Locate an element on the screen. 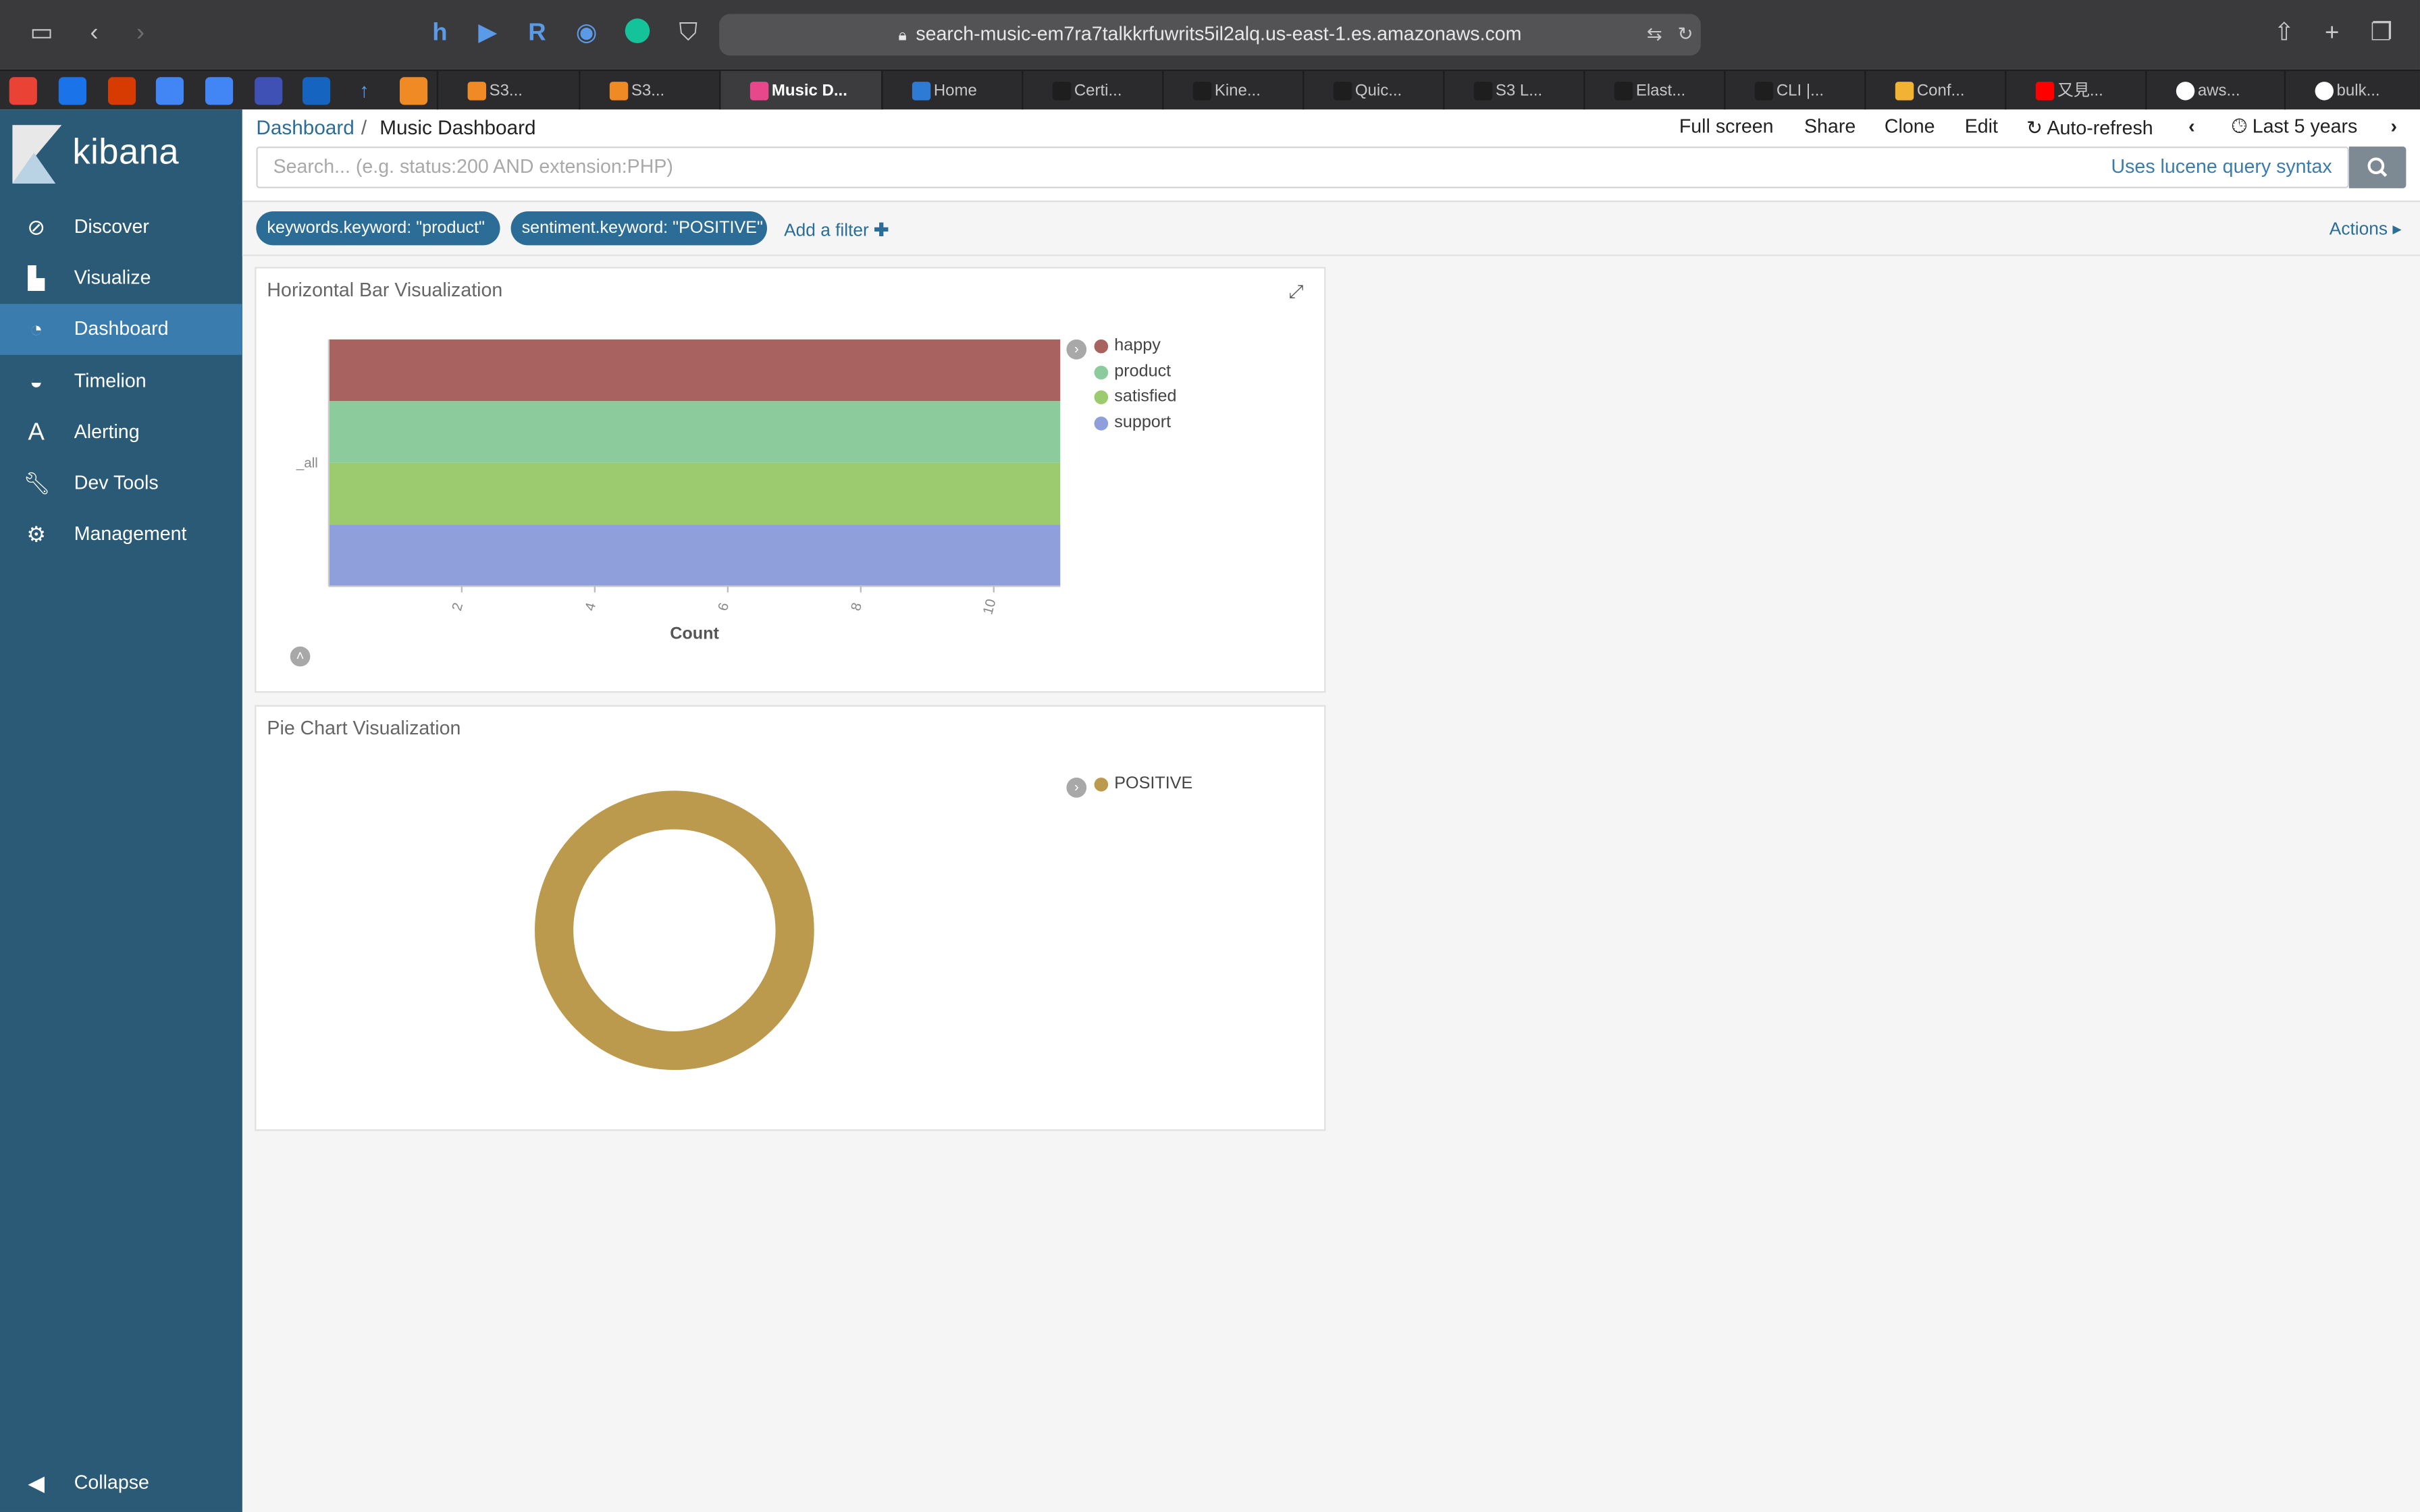 The height and width of the screenshot is (1512, 2420). filter-pill-keywords: keywords.keyword: "product" is located at coordinates (378, 228).